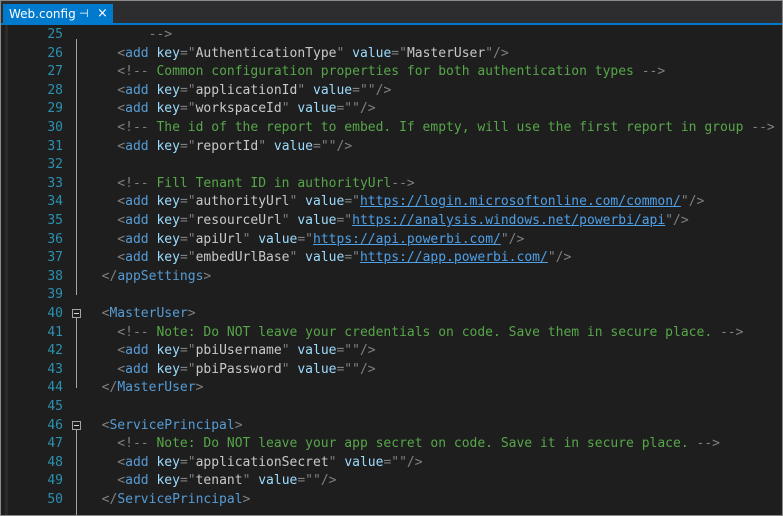  Describe the element at coordinates (172, 425) in the screenshot. I see `code-token: ServicePrincipal` at that location.